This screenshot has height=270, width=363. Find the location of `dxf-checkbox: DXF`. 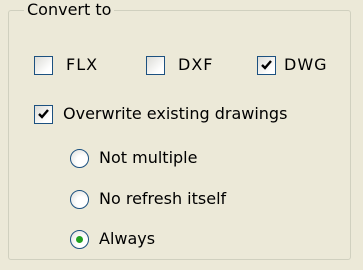

dxf-checkbox: DXF is located at coordinates (179, 65).